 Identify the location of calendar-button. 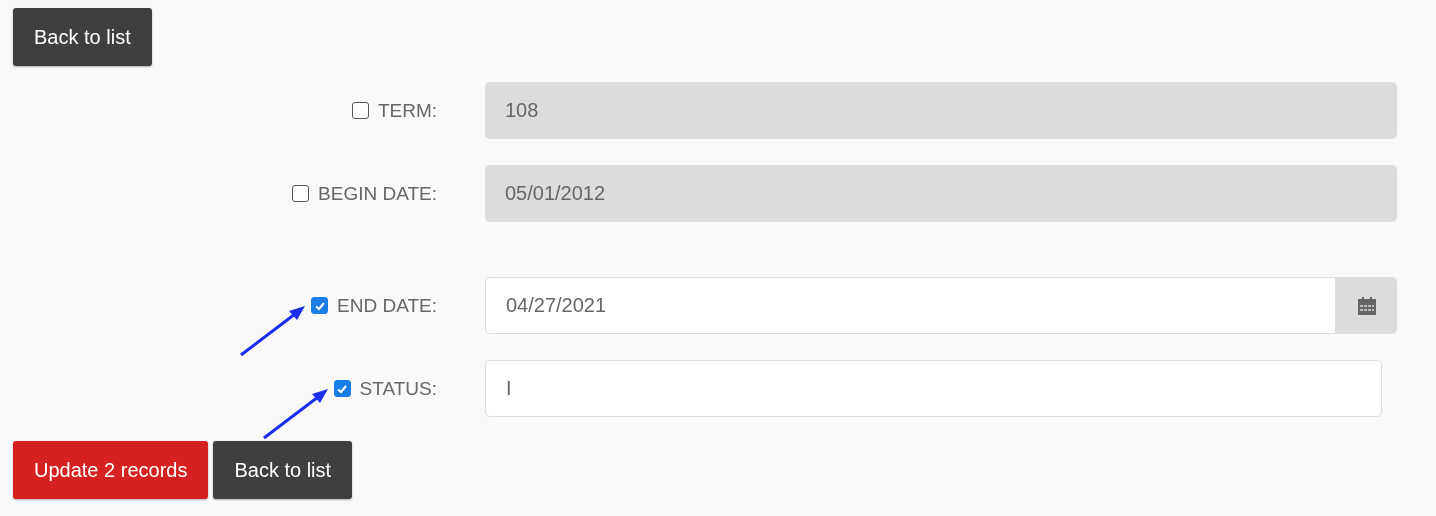
(1366, 305).